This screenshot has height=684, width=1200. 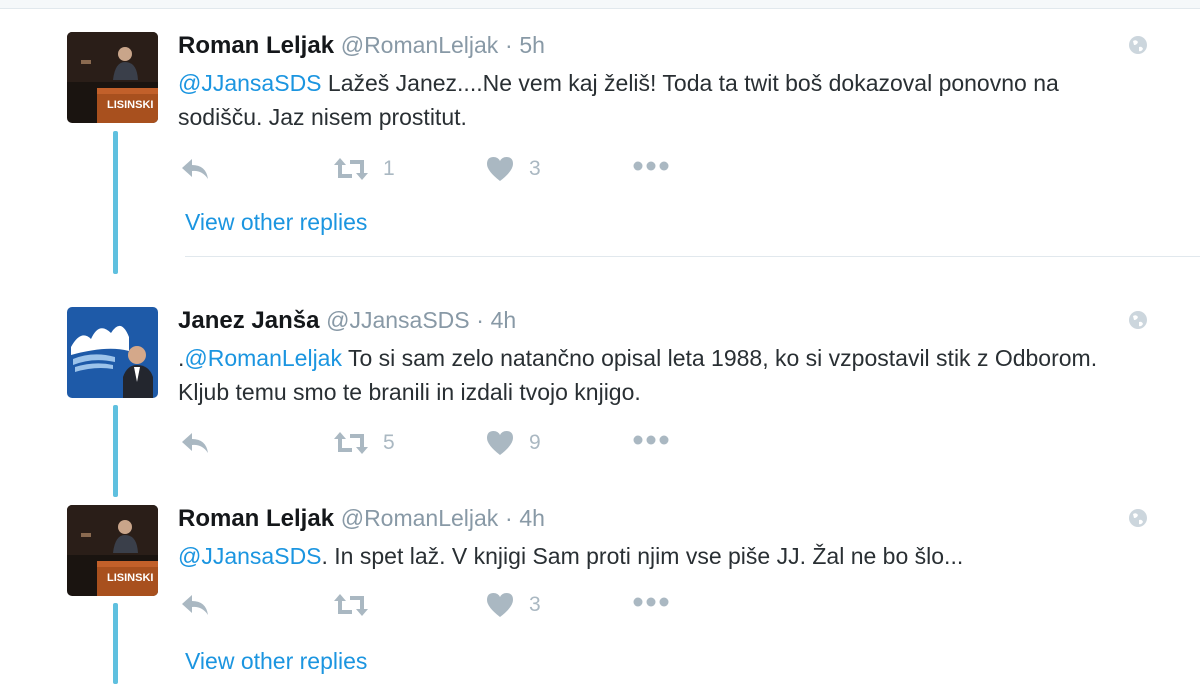 I want to click on retweet-button: 5, so click(x=364, y=443).